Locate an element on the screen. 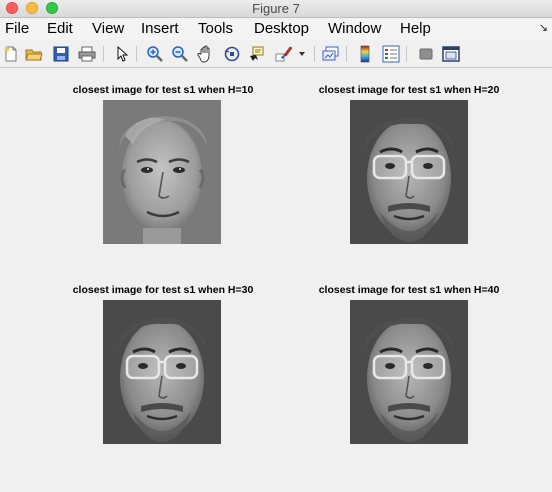 Image resolution: width=552 pixels, height=492 pixels. menu-overflow-arrow: ↘ is located at coordinates (543, 27).